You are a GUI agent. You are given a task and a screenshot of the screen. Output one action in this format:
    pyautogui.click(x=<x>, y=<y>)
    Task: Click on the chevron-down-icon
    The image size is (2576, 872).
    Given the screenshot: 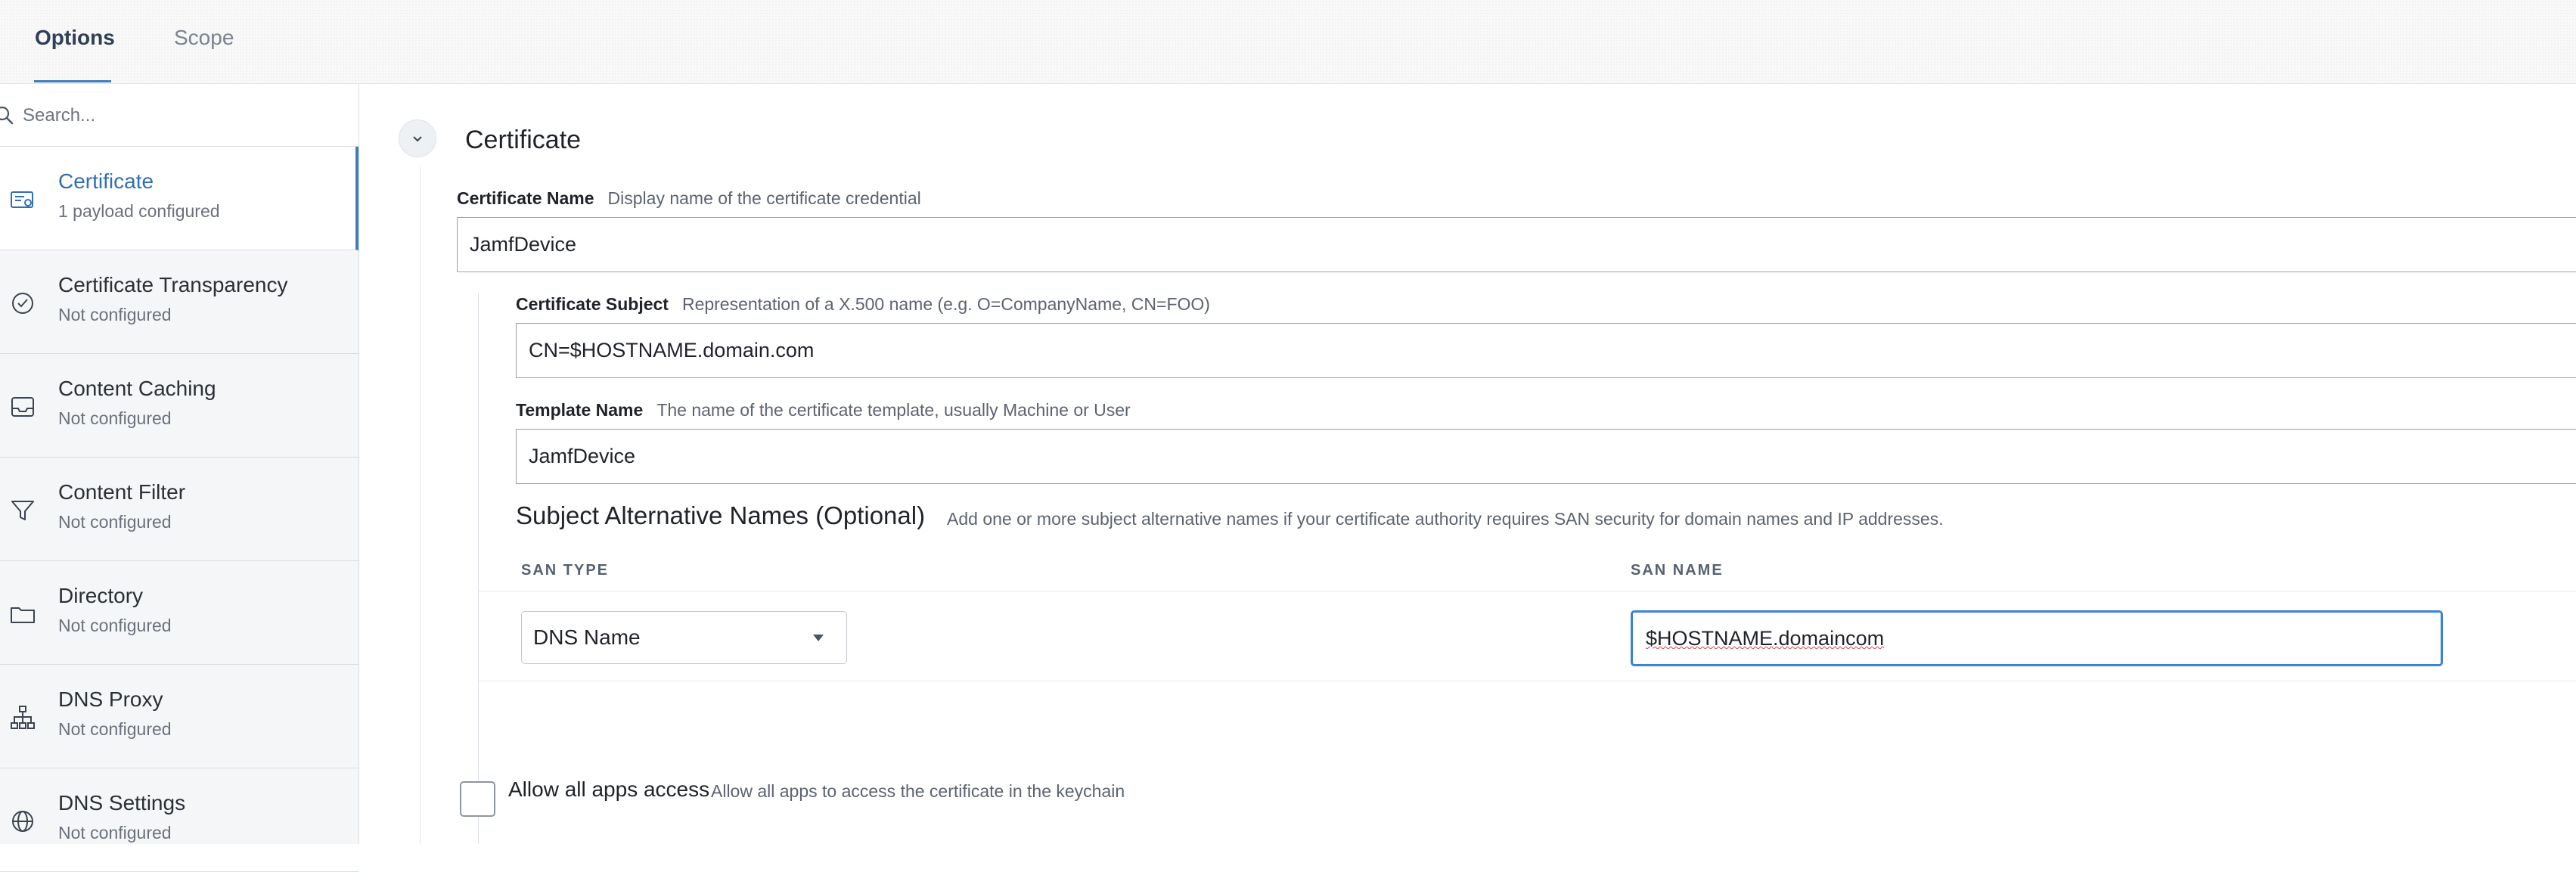 What is the action you would take?
    pyautogui.click(x=417, y=139)
    